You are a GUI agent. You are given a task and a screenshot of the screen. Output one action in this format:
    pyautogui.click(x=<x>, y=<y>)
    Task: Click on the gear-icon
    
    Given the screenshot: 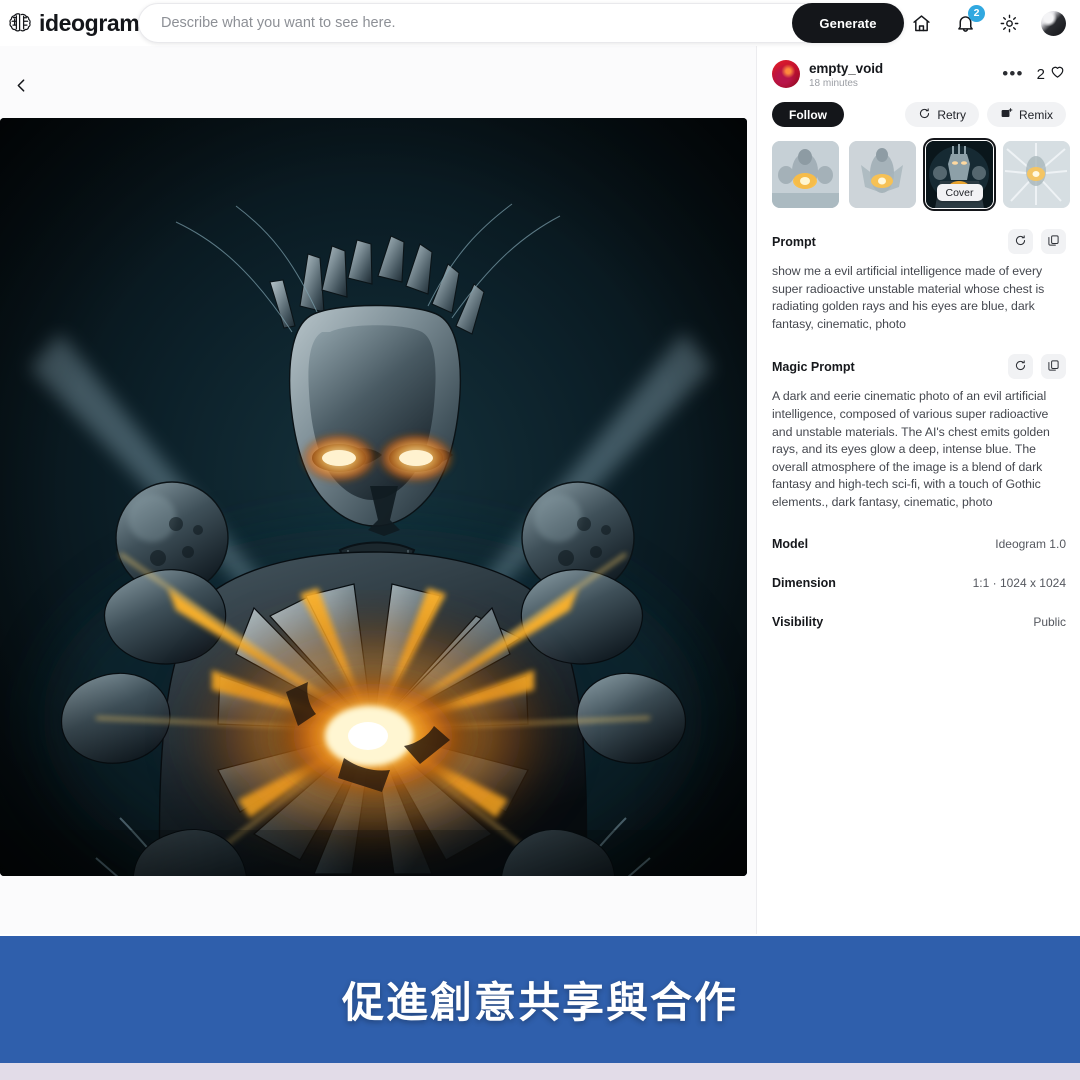 What is the action you would take?
    pyautogui.click(x=1009, y=23)
    